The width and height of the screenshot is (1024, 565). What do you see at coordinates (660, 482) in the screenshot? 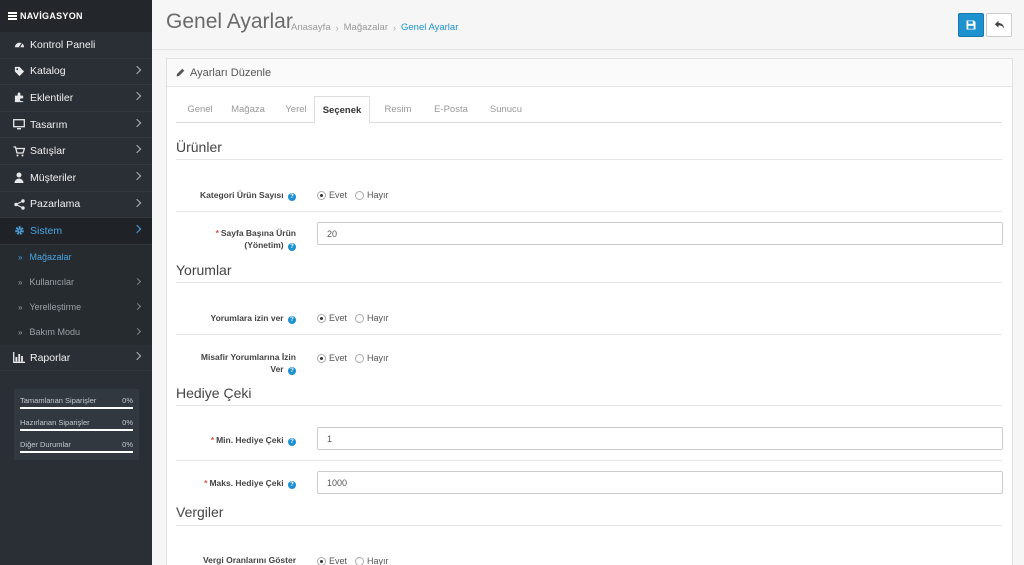
I see `voucher-max-input` at bounding box center [660, 482].